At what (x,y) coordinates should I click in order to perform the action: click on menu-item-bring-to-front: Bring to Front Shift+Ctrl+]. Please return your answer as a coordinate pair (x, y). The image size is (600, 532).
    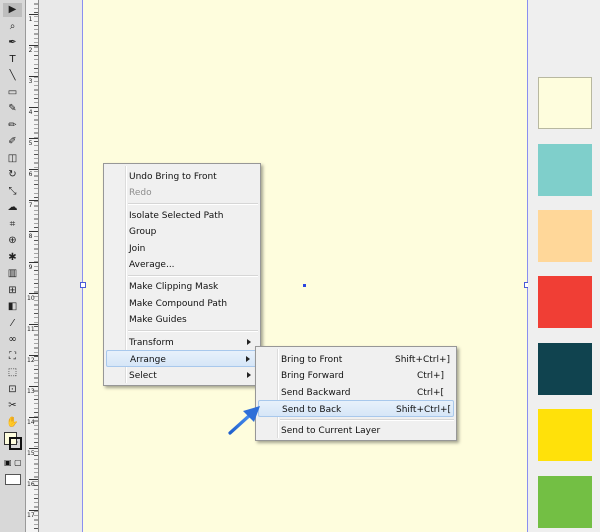
    Looking at the image, I should click on (356, 359).